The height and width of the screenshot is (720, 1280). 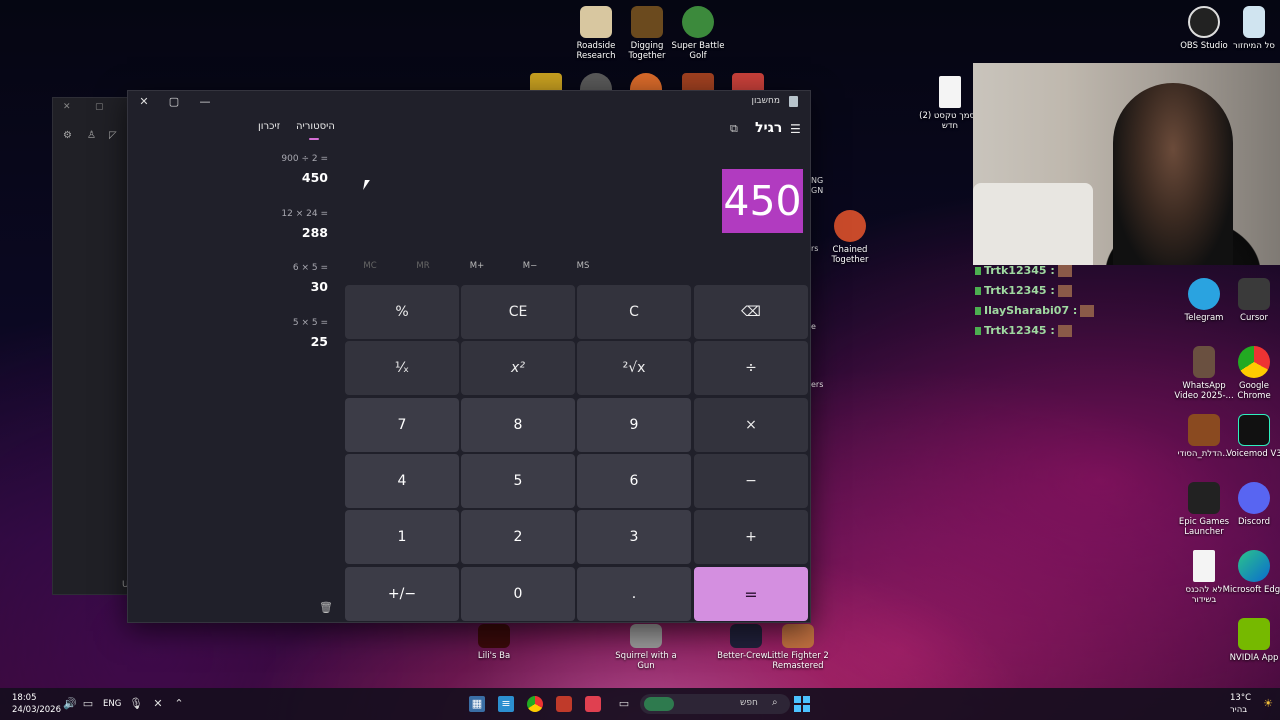 I want to click on square-button: x², so click(x=518, y=368).